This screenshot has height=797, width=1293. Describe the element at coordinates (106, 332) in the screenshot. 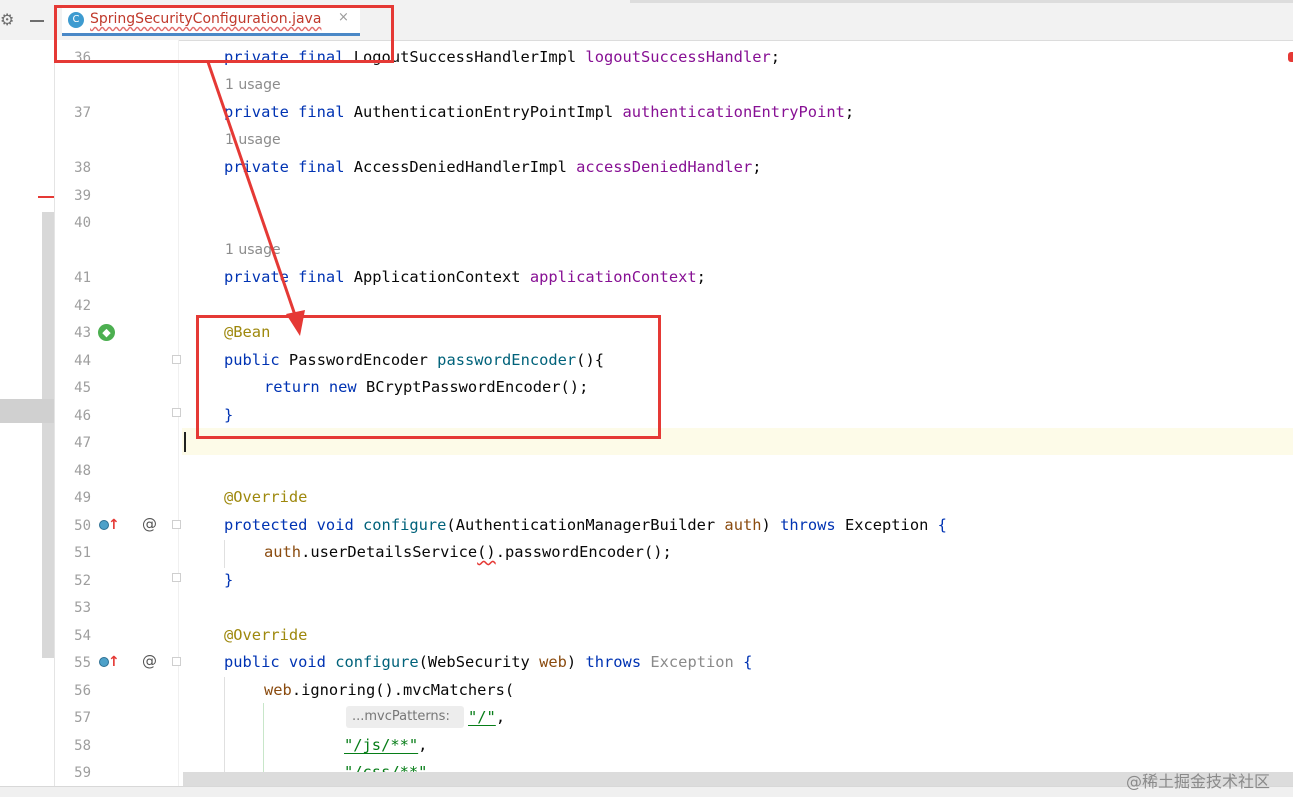

I see `bean-icon: ◆` at that location.